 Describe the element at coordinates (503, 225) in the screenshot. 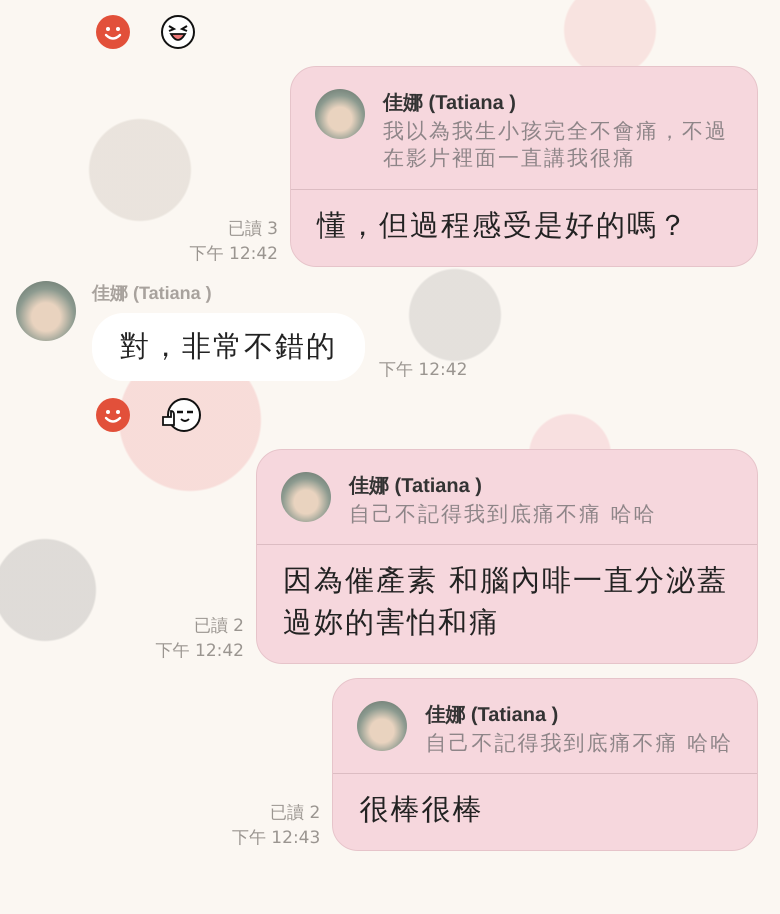

I see `message-text: 懂，但過程感受是好的嗎？` at that location.